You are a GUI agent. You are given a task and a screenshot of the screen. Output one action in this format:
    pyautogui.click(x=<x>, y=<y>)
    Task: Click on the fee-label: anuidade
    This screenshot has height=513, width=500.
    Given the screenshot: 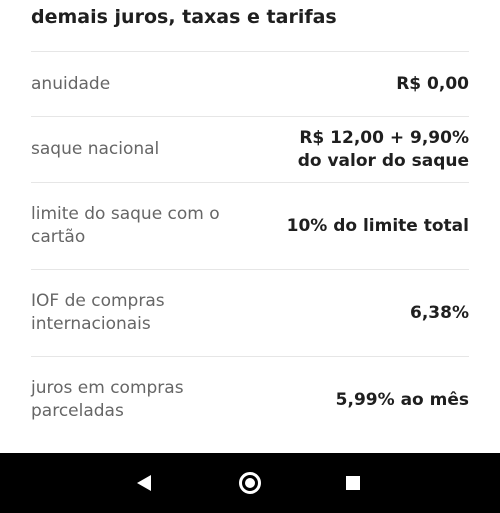 What is the action you would take?
    pyautogui.click(x=71, y=83)
    